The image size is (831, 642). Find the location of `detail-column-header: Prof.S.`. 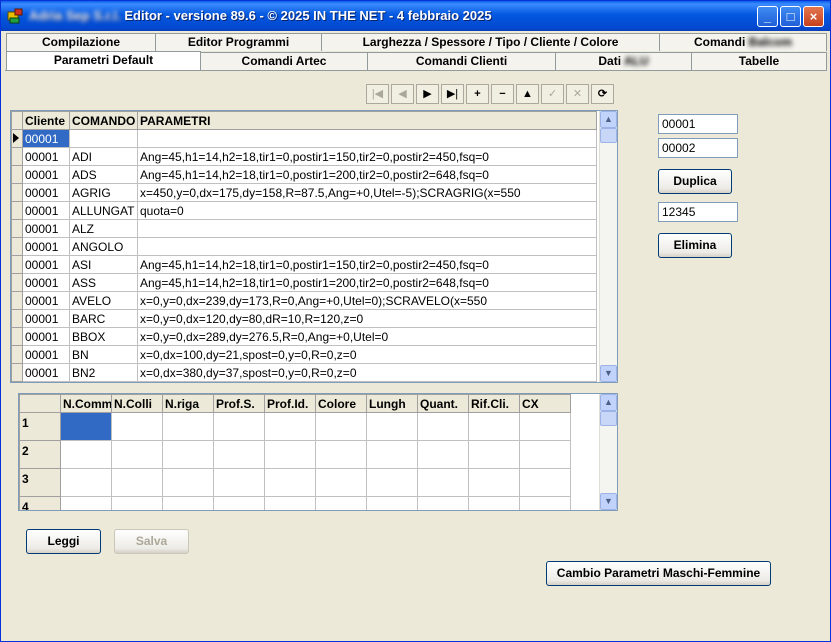

detail-column-header: Prof.S. is located at coordinates (239, 403).